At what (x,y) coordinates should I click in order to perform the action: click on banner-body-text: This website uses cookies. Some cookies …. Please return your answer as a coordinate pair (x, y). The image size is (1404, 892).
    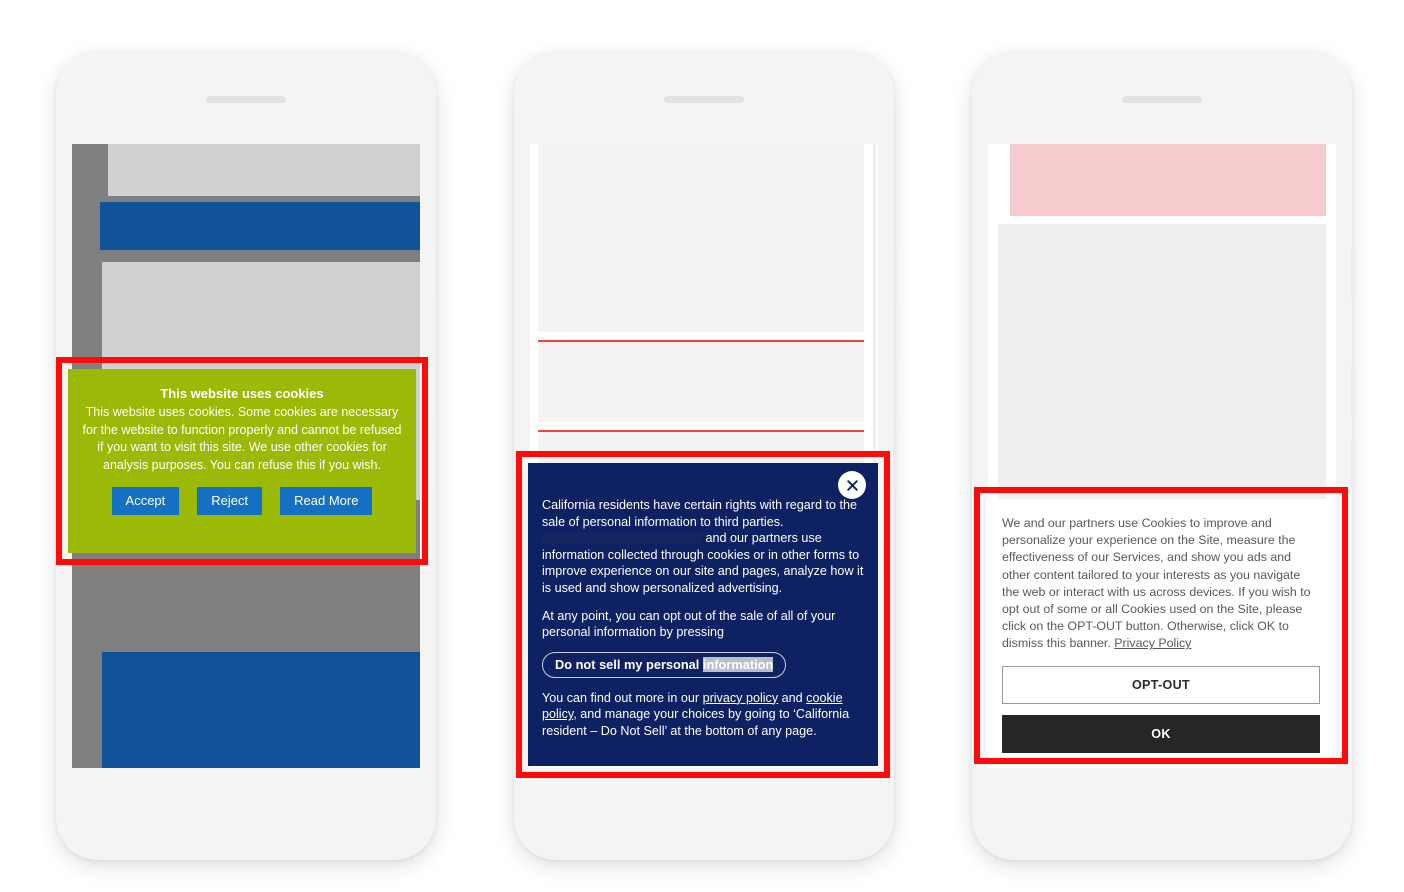
    Looking at the image, I should click on (242, 438).